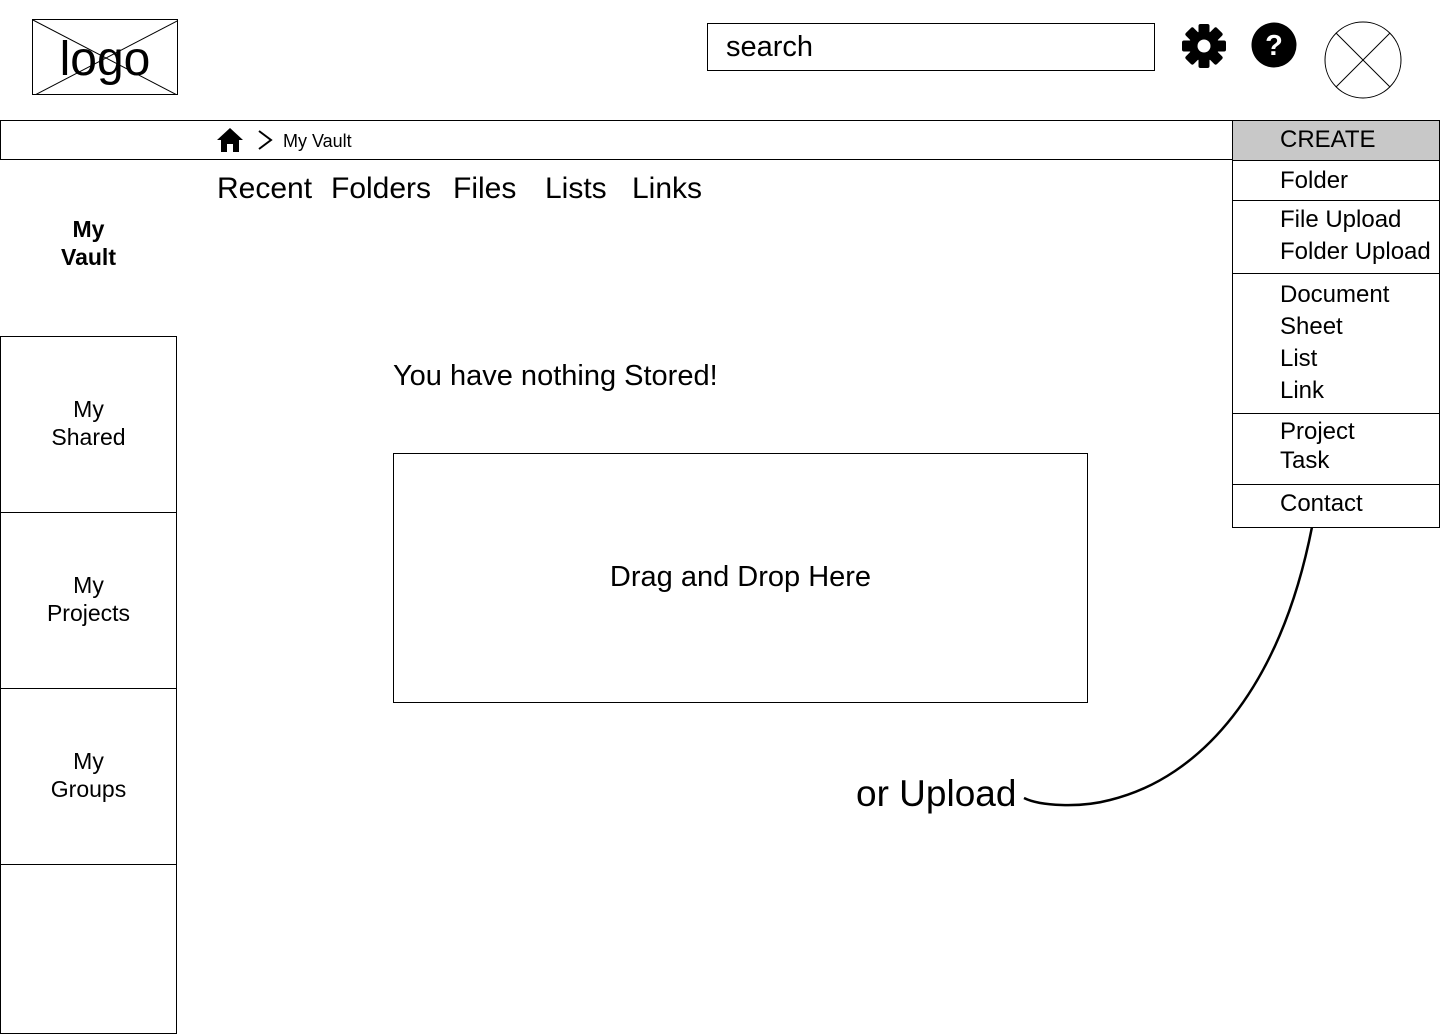 The image size is (1440, 1034). I want to click on sidebar-item-my-vault: My Vault, so click(88, 248).